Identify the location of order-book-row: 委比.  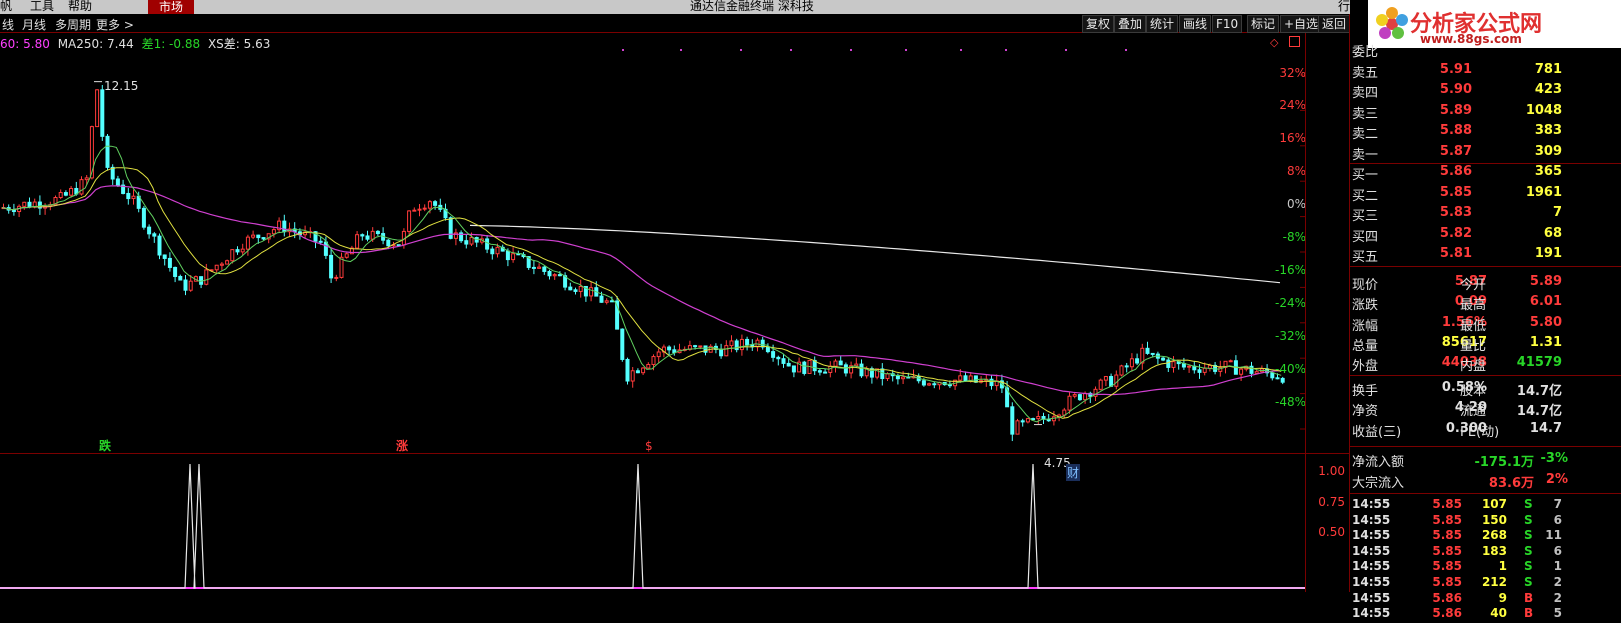
(1486, 50).